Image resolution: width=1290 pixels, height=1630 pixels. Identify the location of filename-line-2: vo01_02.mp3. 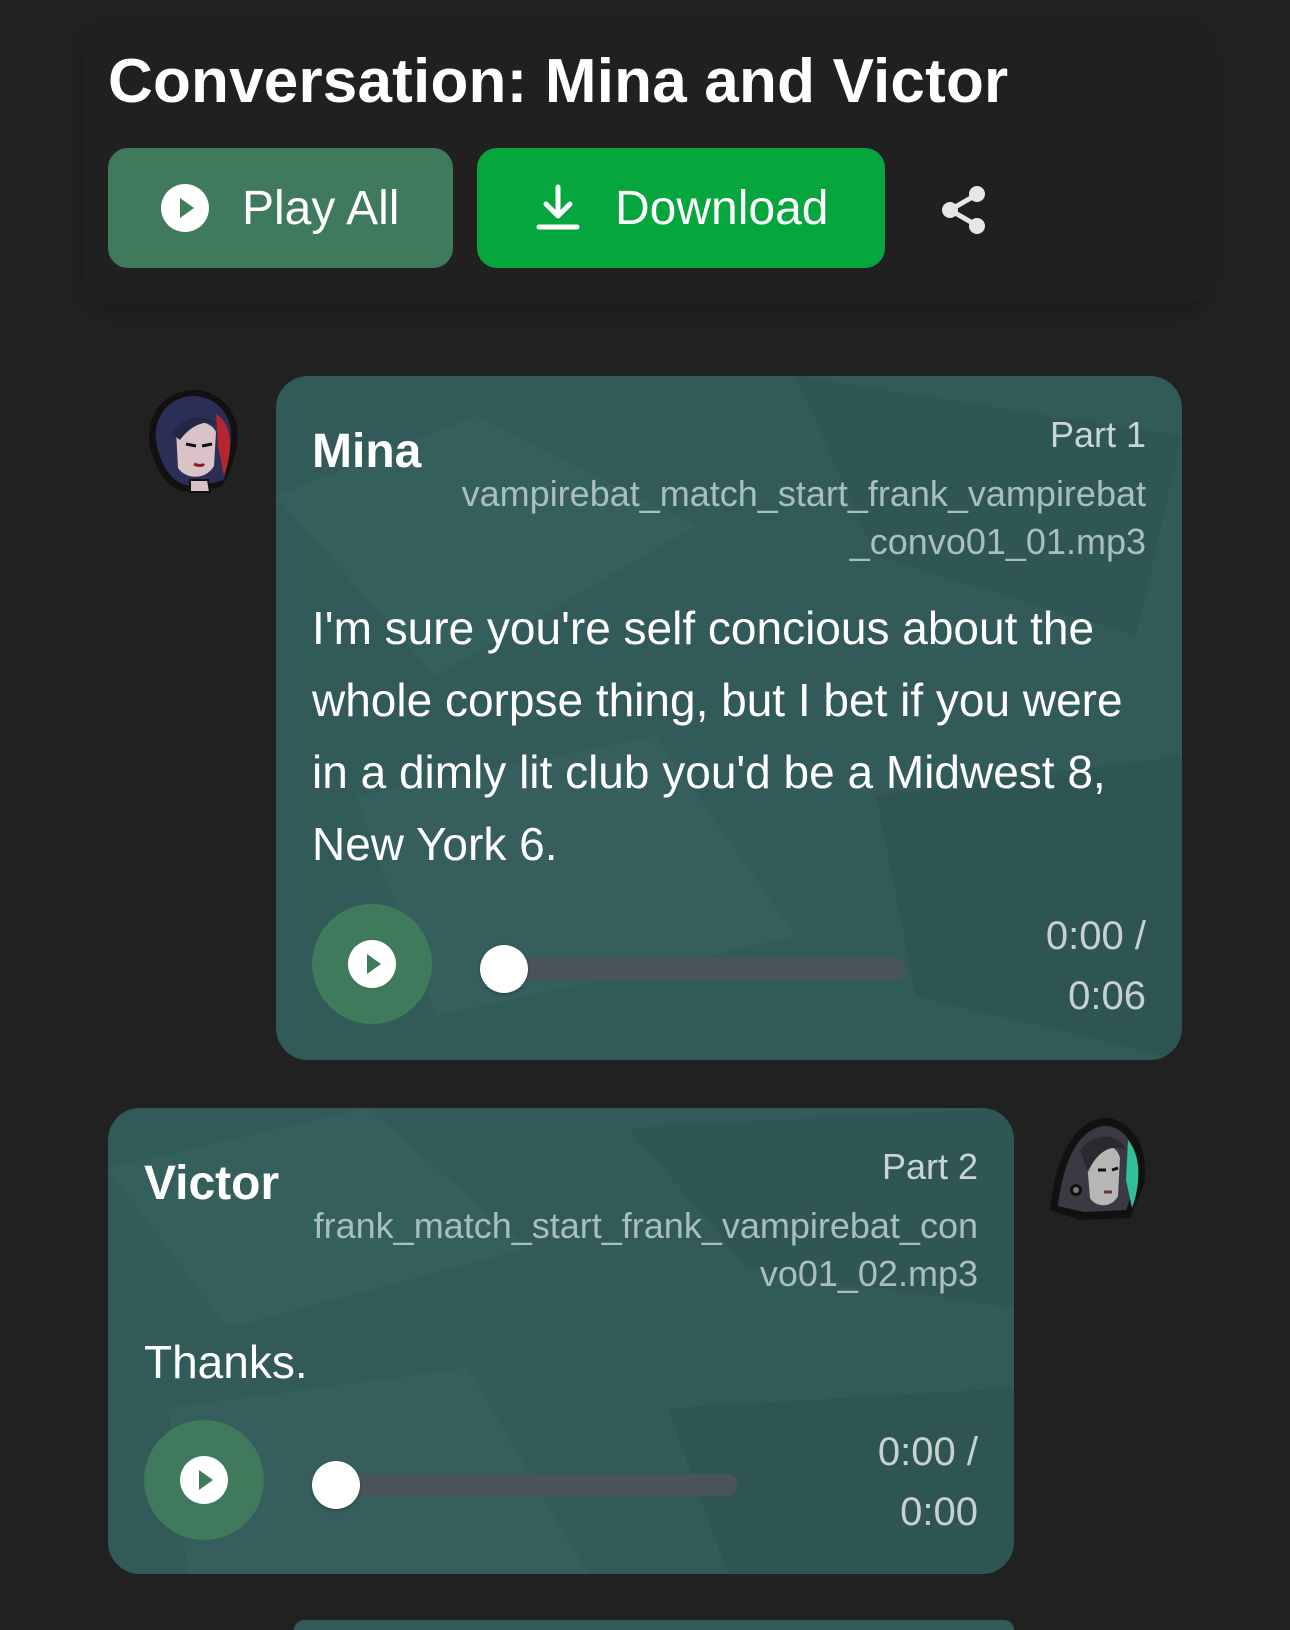
(868, 1273).